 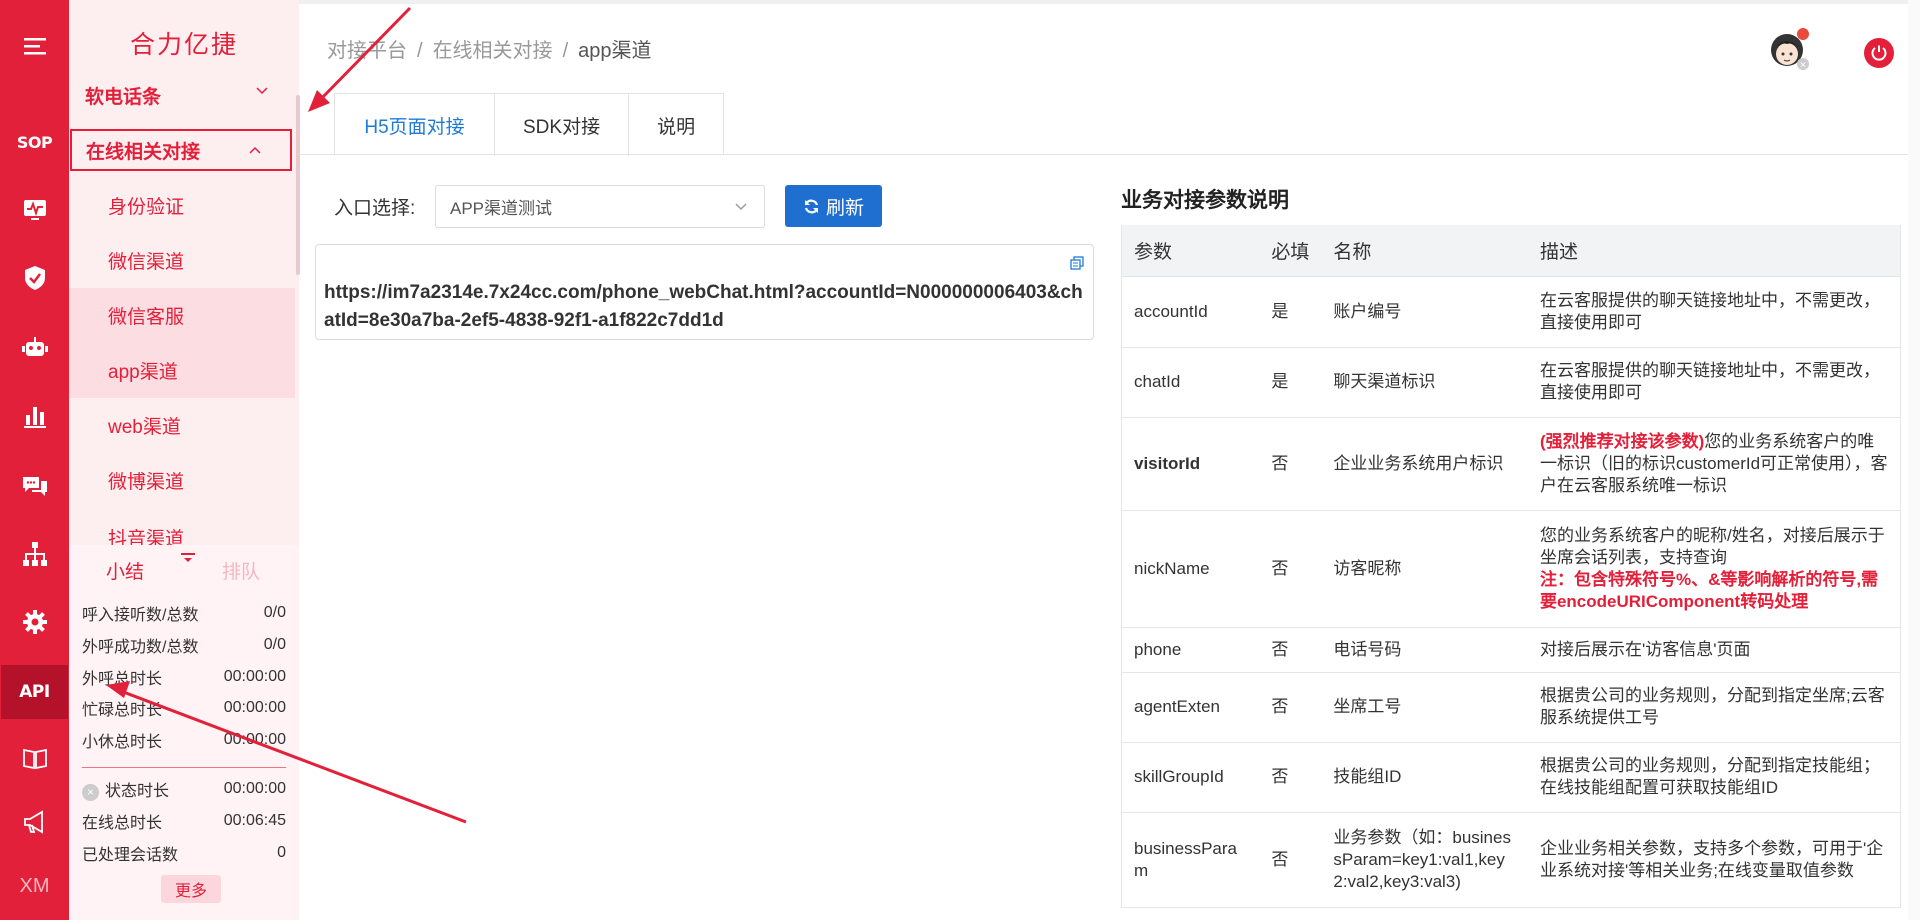 I want to click on chevron-down-icon, so click(x=741, y=207).